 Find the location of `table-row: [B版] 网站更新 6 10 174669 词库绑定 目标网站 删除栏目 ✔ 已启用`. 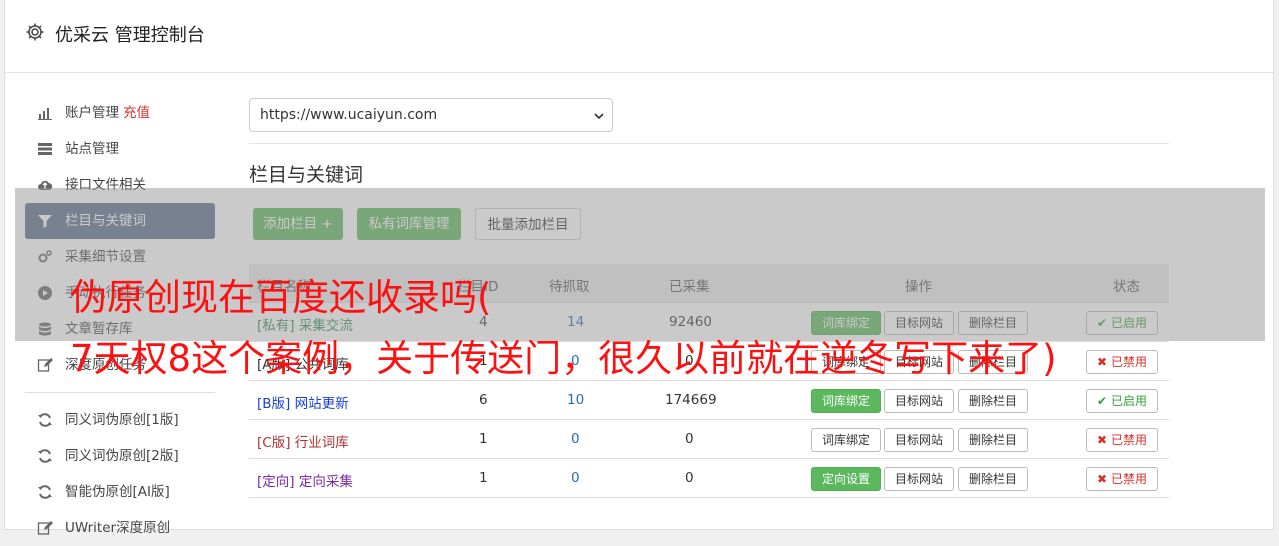

table-row: [B版] 网站更新 6 10 174669 词库绑定 目标网站 删除栏目 ✔ 已启用 is located at coordinates (709, 400).